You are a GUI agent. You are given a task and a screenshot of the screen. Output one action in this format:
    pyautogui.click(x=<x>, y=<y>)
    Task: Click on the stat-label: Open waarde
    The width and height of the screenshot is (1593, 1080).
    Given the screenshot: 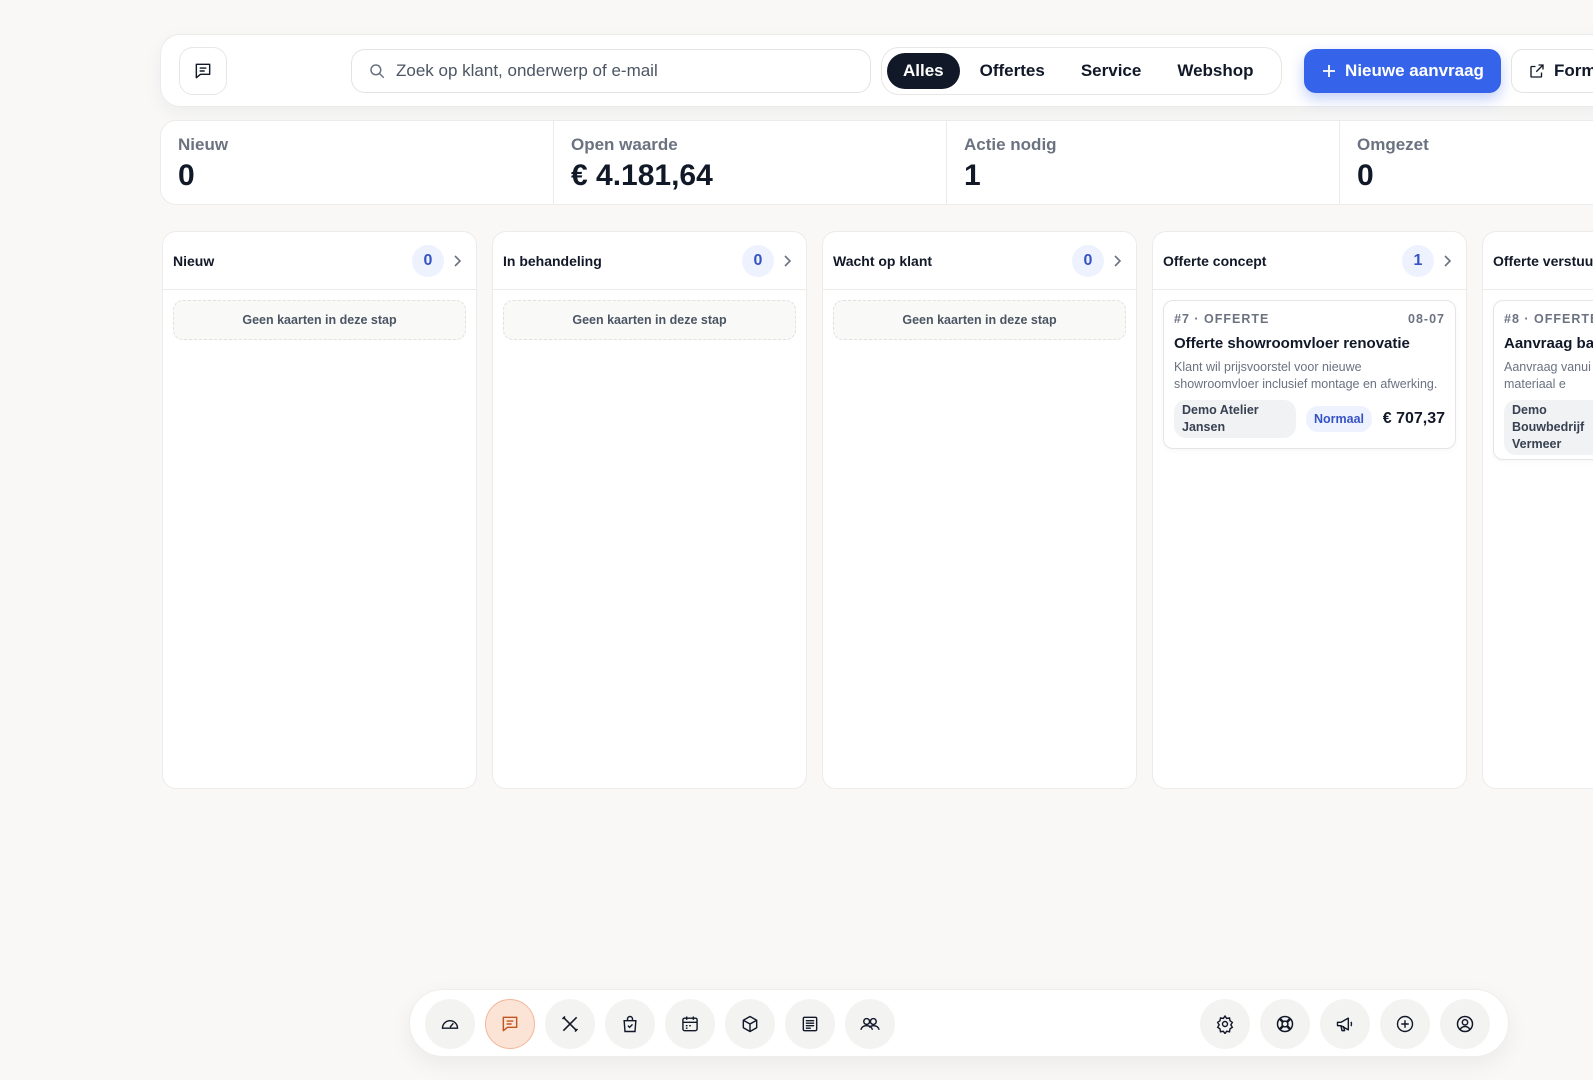 What is the action you would take?
    pyautogui.click(x=624, y=144)
    